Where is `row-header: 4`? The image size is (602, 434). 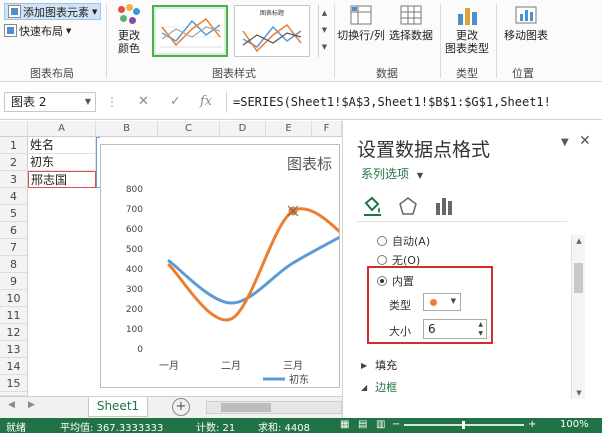 row-header: 4 is located at coordinates (14, 196).